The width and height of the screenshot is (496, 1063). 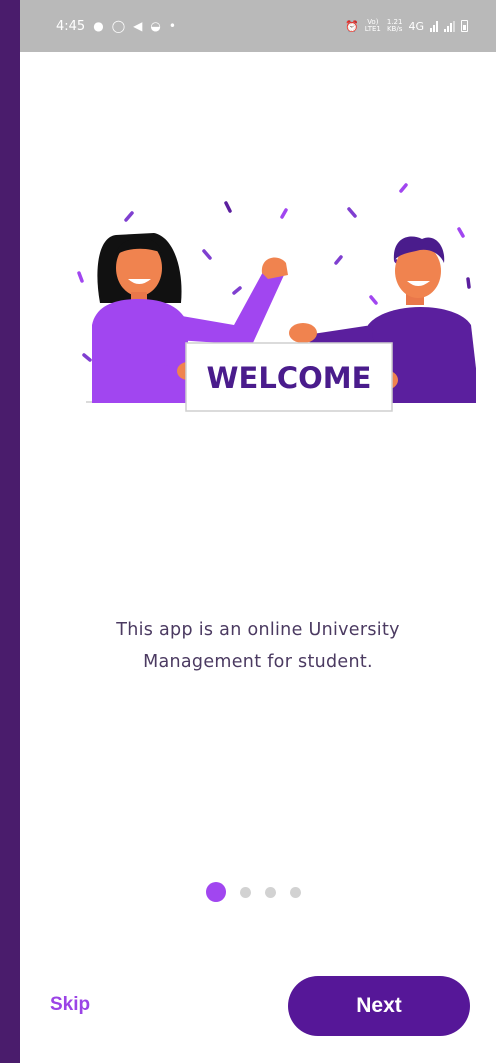 I want to click on page-indicator, so click(x=253, y=892).